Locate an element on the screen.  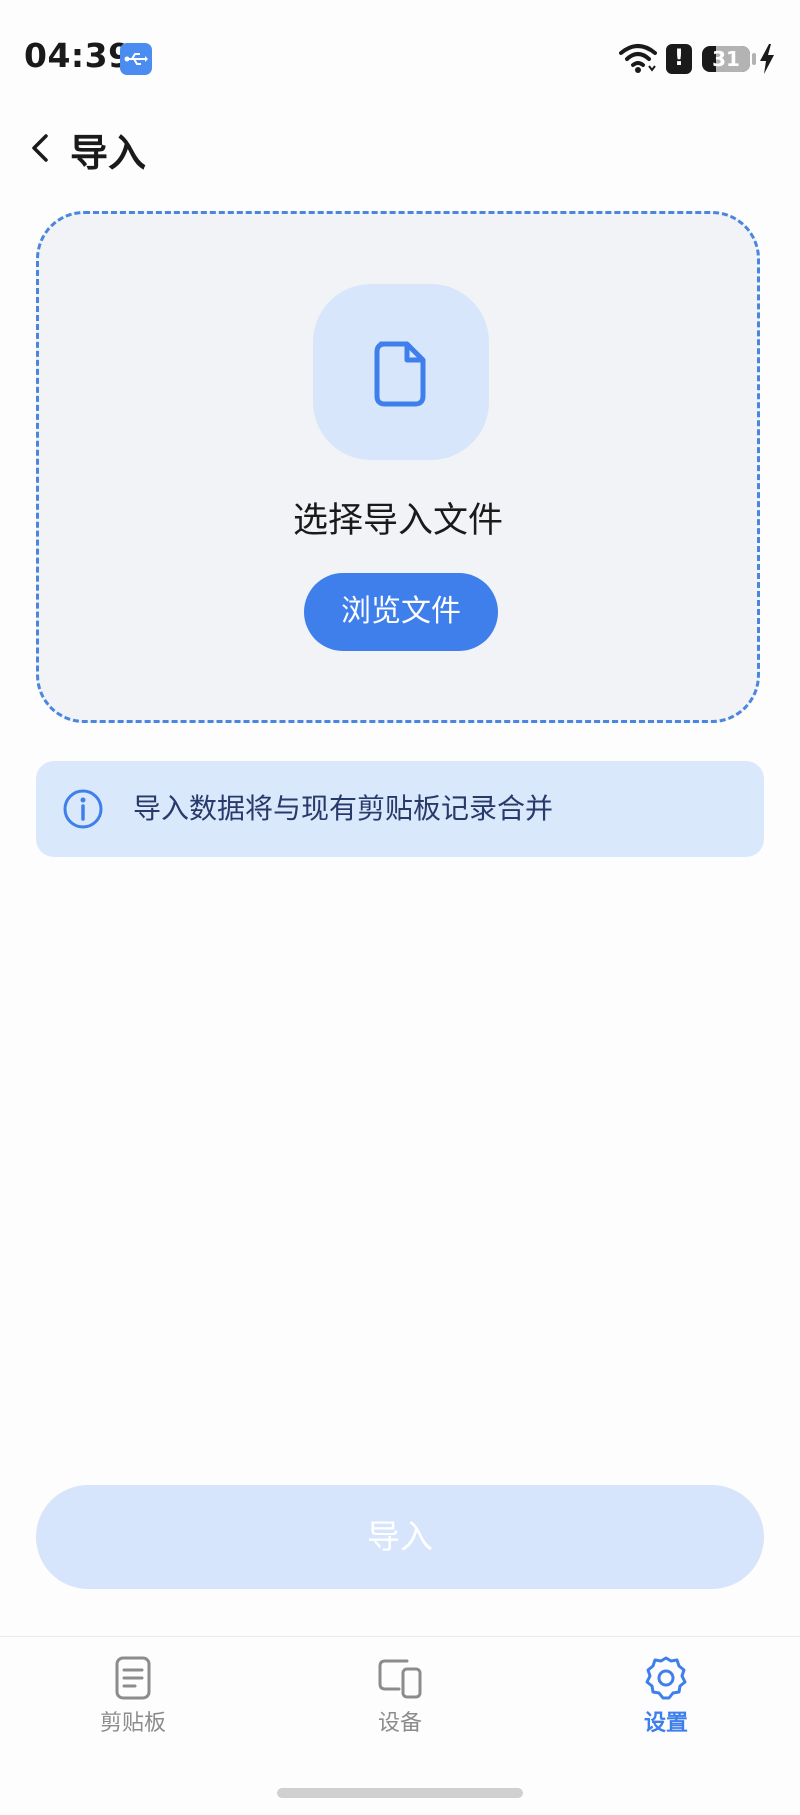
battery-level: 31 is located at coordinates (726, 59).